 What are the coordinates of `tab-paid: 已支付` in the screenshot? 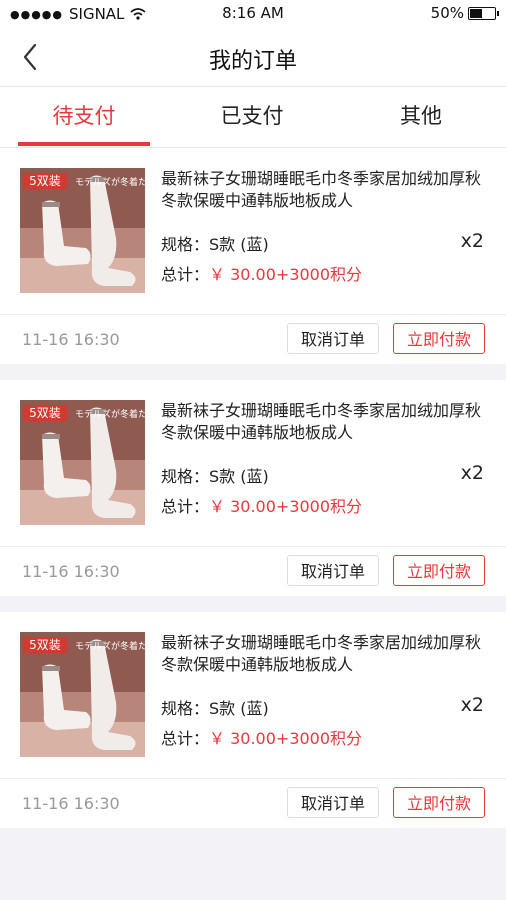 It's located at (252, 117).